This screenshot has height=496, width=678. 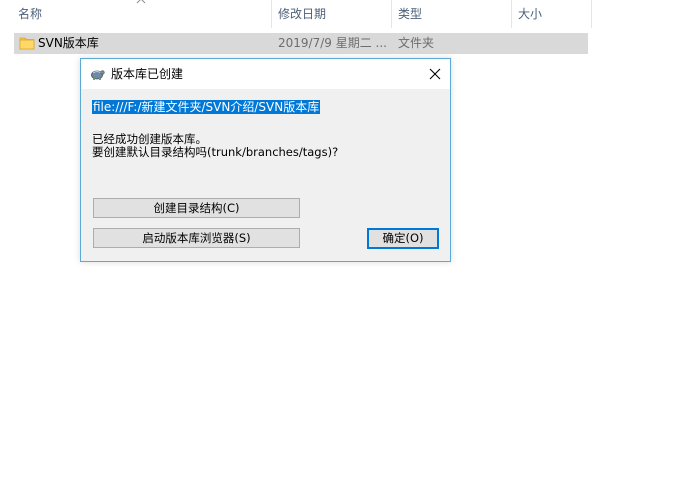 I want to click on tortoise-svn-icon, so click(x=98, y=75).